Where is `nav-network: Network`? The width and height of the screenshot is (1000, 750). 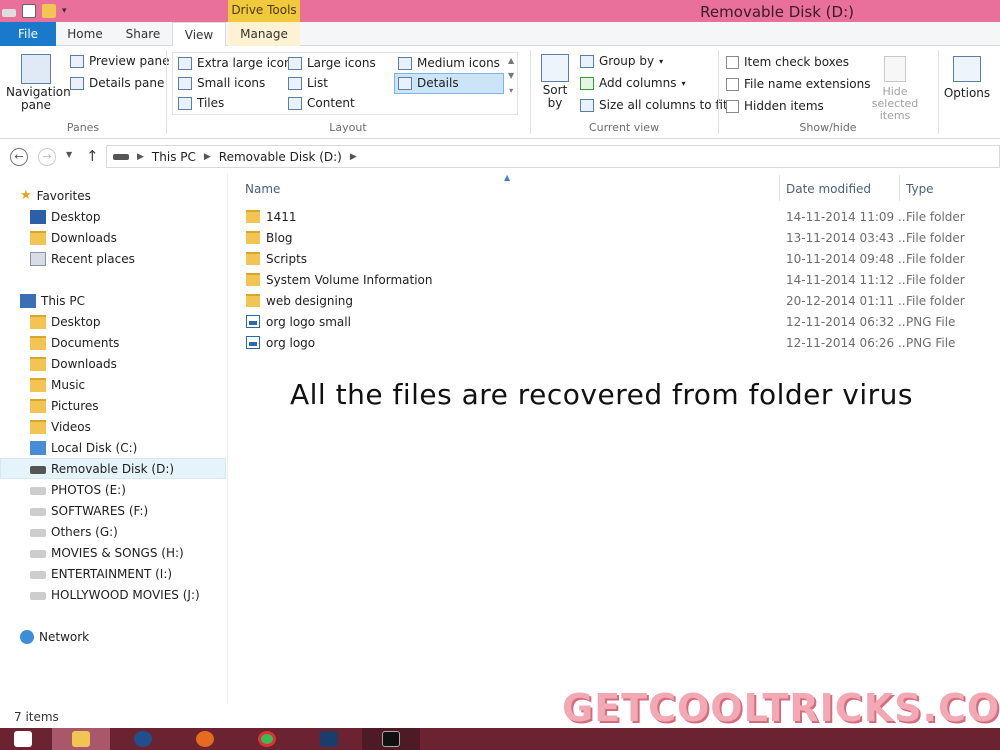
nav-network: Network is located at coordinates (113, 636).